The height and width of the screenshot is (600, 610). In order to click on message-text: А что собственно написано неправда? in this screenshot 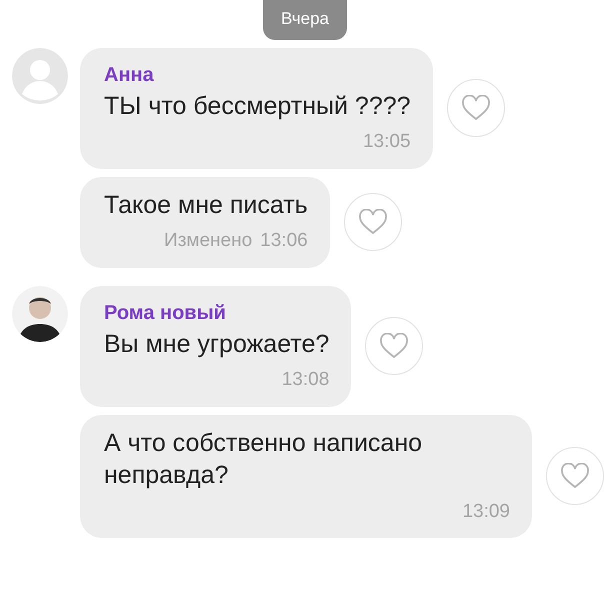, I will do `click(264, 459)`.